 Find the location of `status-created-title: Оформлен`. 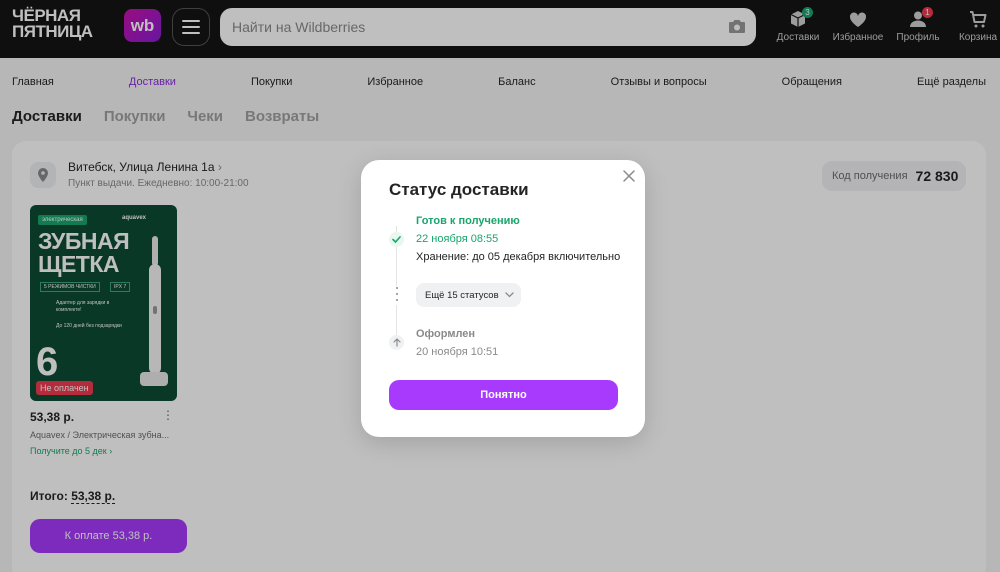

status-created-title: Оформлен is located at coordinates (446, 334).